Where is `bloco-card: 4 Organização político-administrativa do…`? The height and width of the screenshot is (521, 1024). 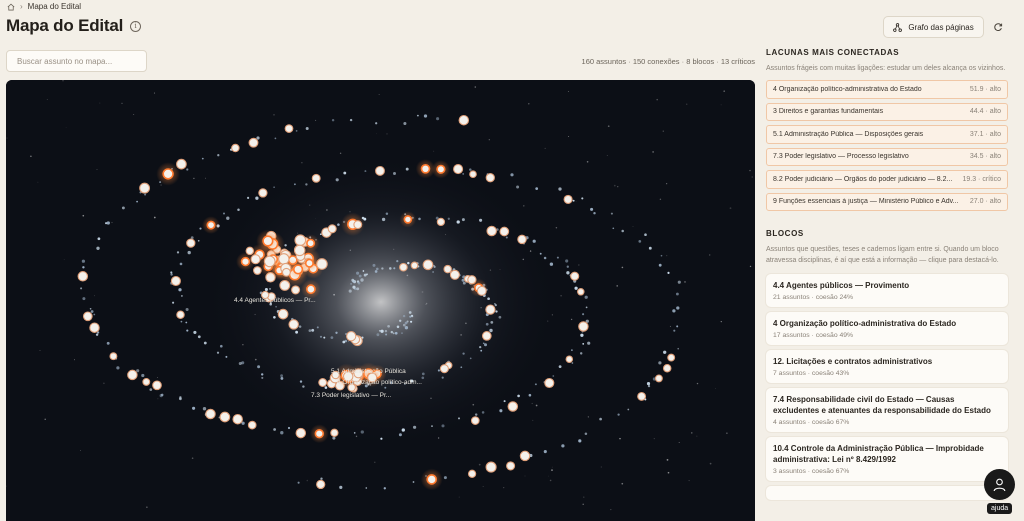 bloco-card: 4 Organização político-administrativa do… is located at coordinates (887, 328).